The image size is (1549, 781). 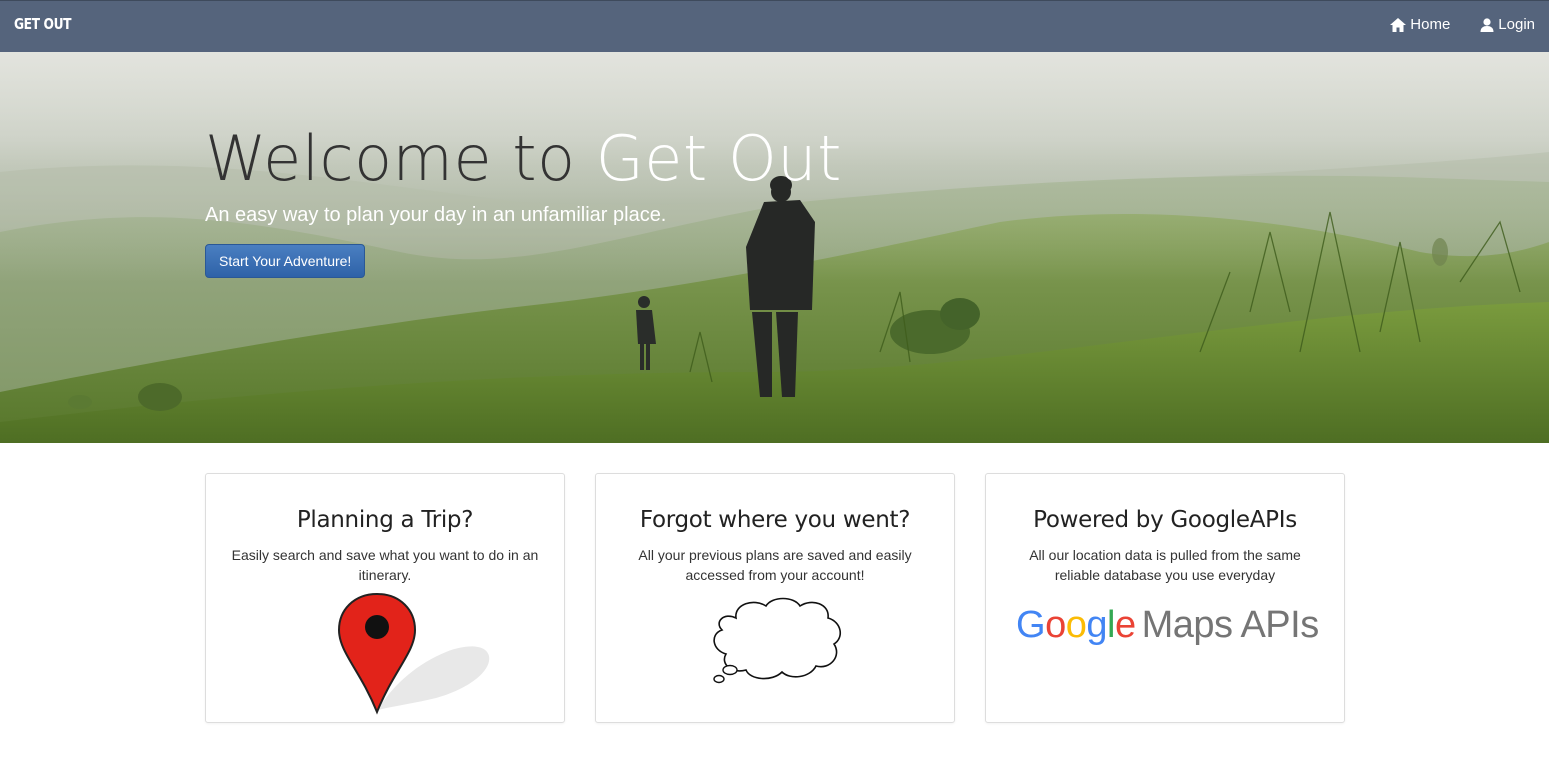 What do you see at coordinates (1165, 520) in the screenshot?
I see `card-title: Powered by GoogleAPIs` at bounding box center [1165, 520].